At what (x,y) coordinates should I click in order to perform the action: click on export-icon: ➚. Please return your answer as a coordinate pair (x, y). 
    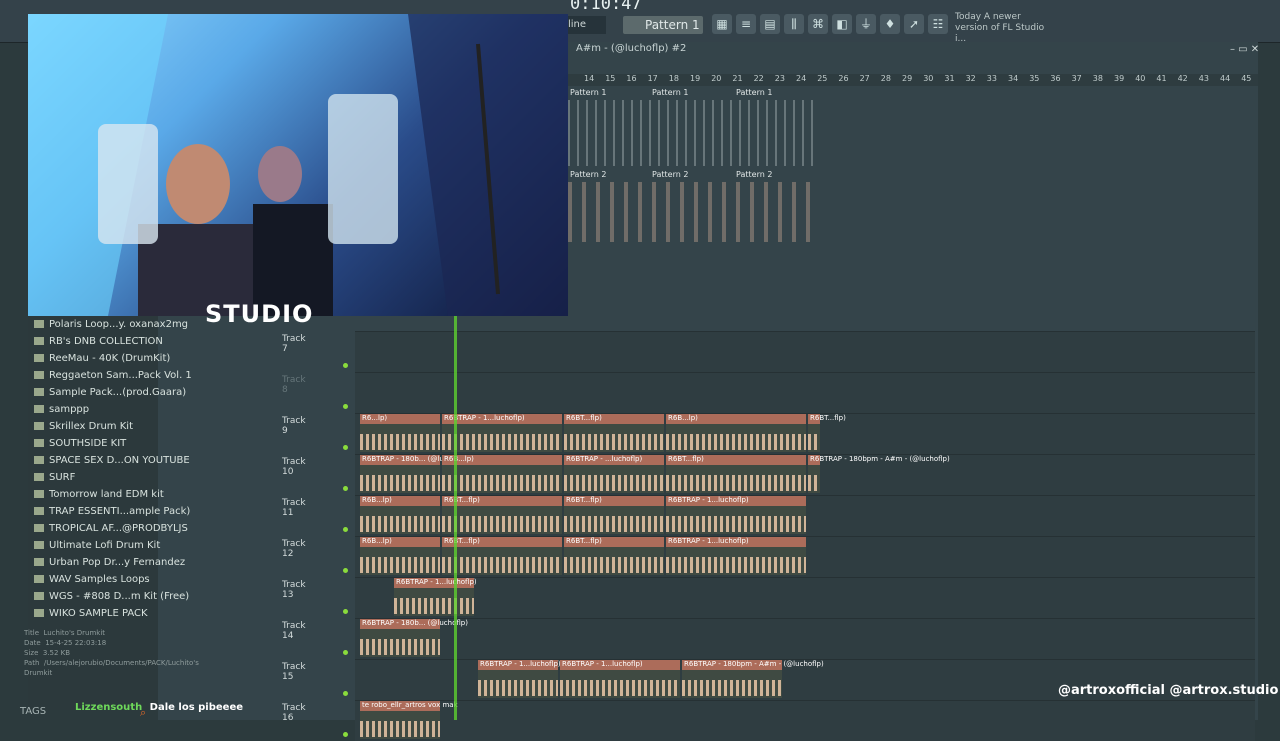
    Looking at the image, I should click on (914, 24).